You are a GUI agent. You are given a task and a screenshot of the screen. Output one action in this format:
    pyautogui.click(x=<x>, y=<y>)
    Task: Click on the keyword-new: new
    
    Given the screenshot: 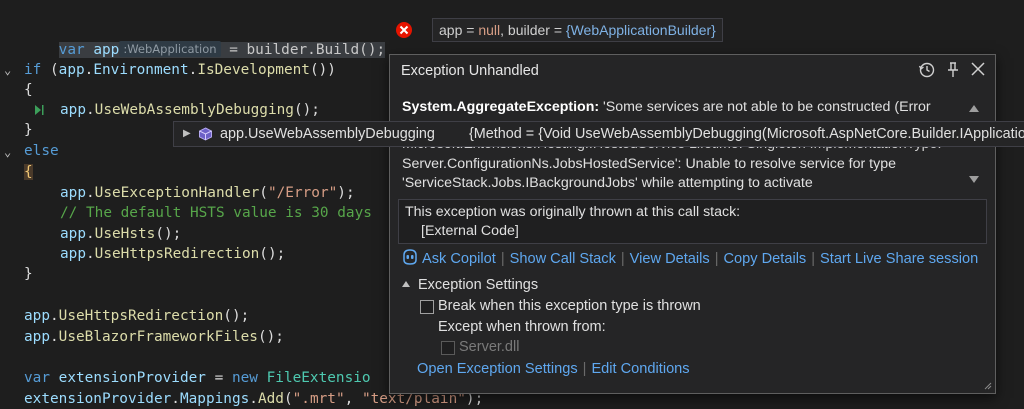 What is the action you would take?
    pyautogui.click(x=244, y=378)
    